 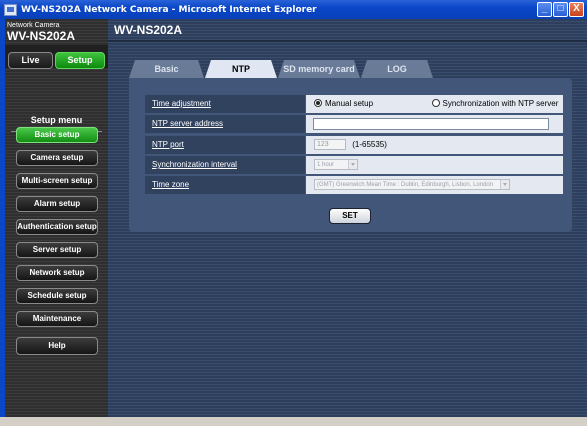 I want to click on ntp-port-range: (1-65535), so click(x=369, y=144).